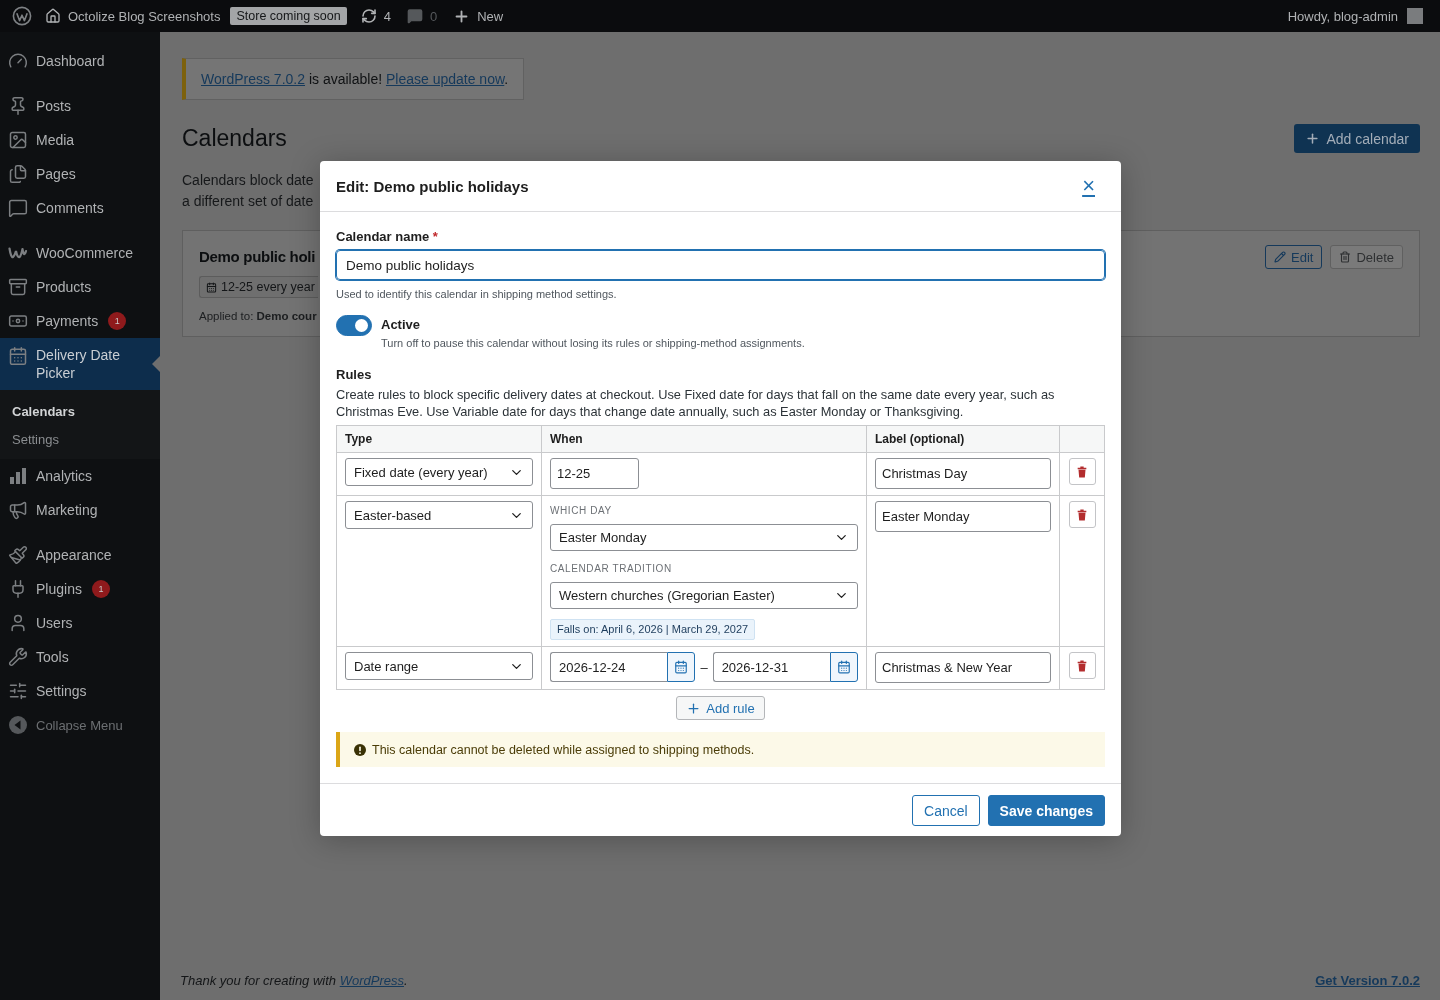 The width and height of the screenshot is (1440, 1000). Describe the element at coordinates (581, 511) in the screenshot. I see `field-label: WHICH DAY` at that location.